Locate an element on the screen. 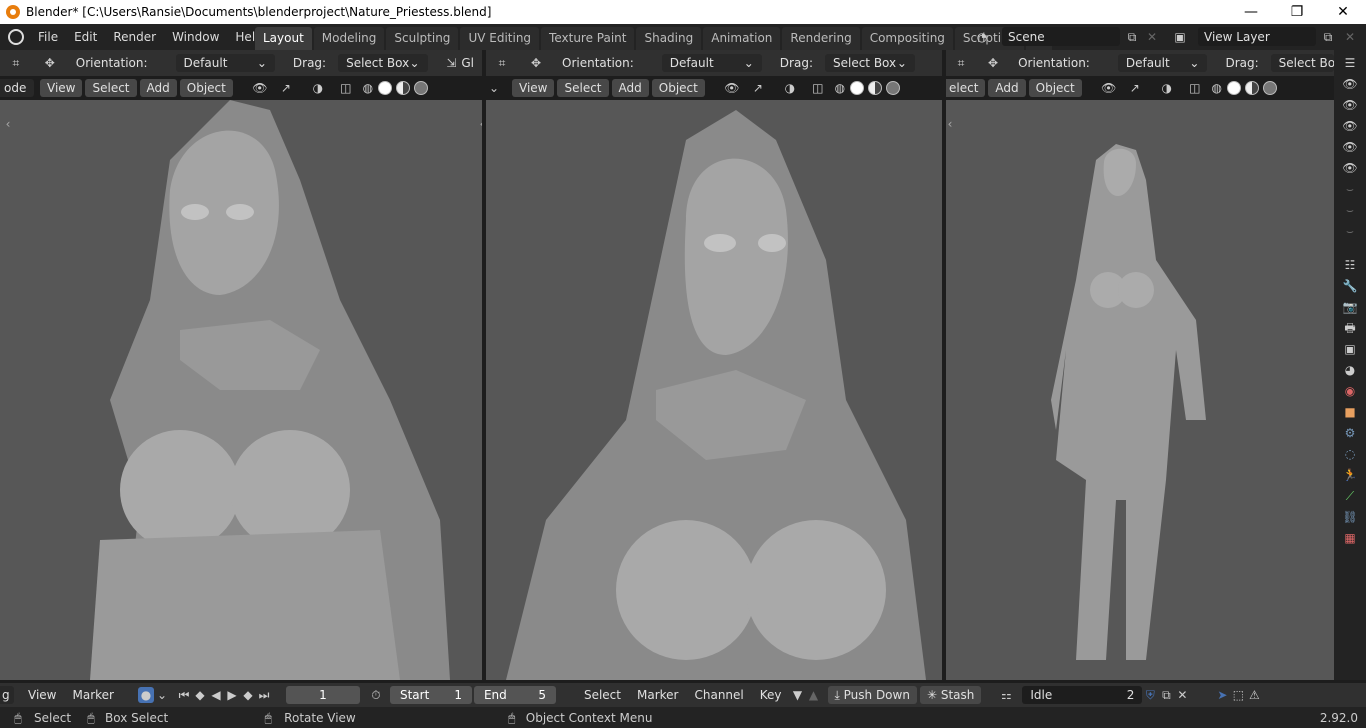 This screenshot has height=728, width=1366. view-menu: View is located at coordinates (533, 88).